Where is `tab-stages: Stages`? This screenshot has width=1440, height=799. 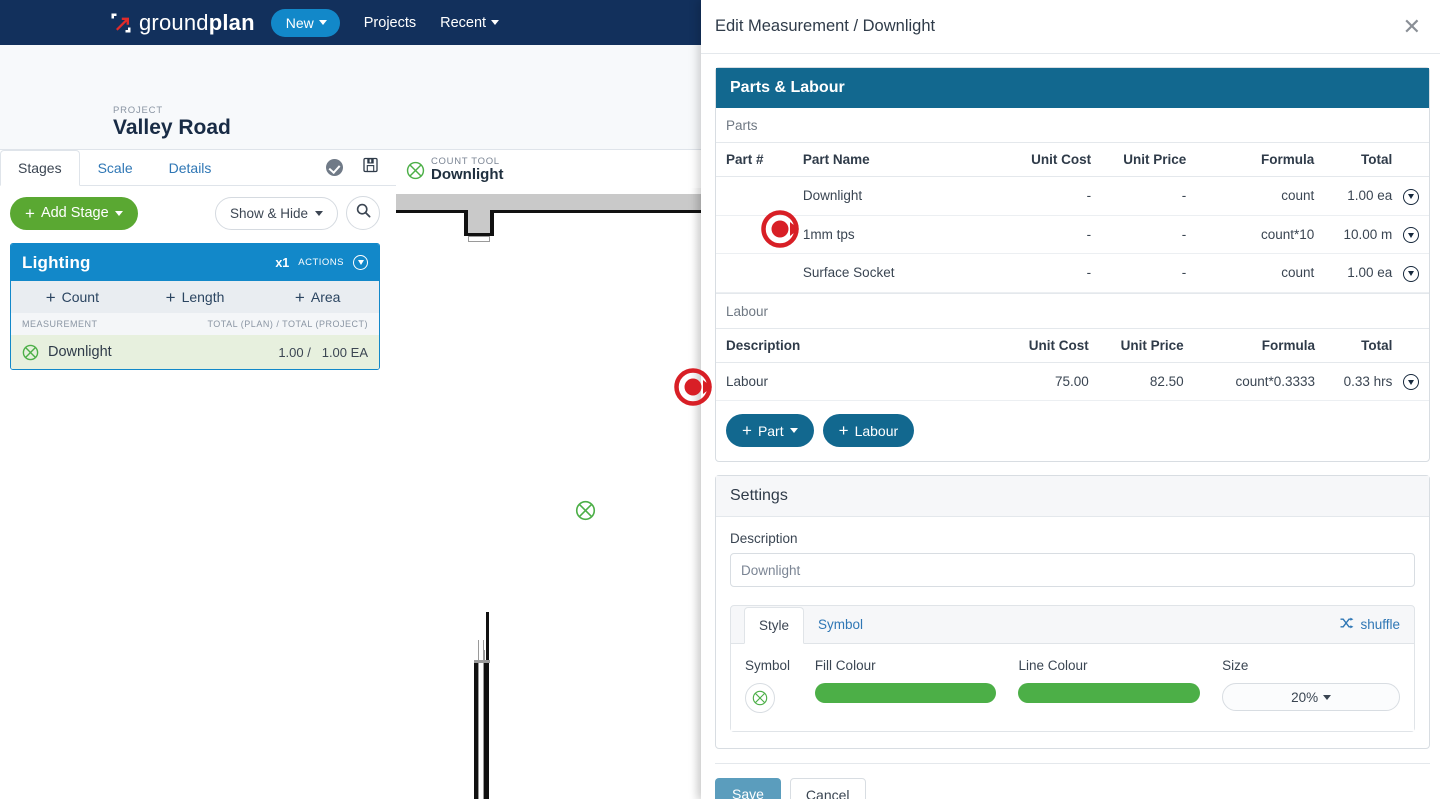 tab-stages: Stages is located at coordinates (40, 168).